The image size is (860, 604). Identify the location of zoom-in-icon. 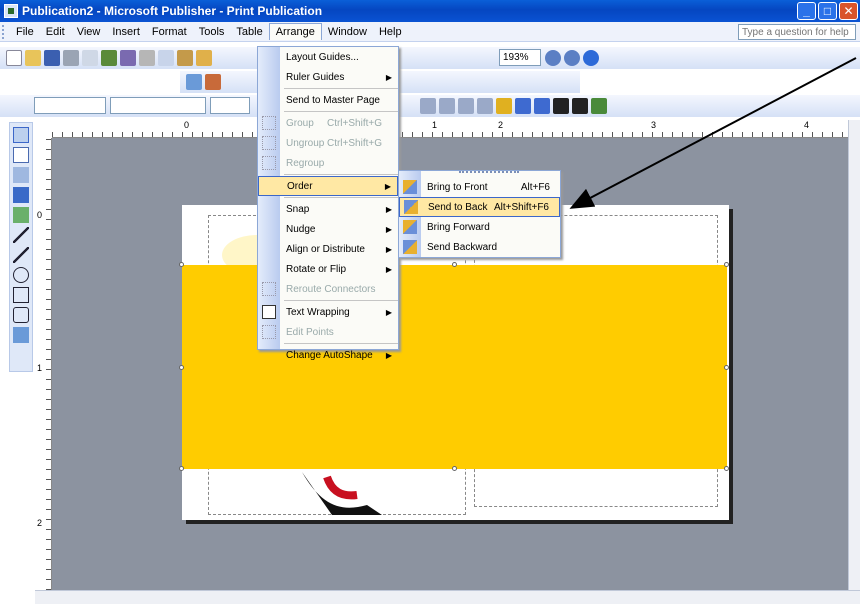
(572, 58).